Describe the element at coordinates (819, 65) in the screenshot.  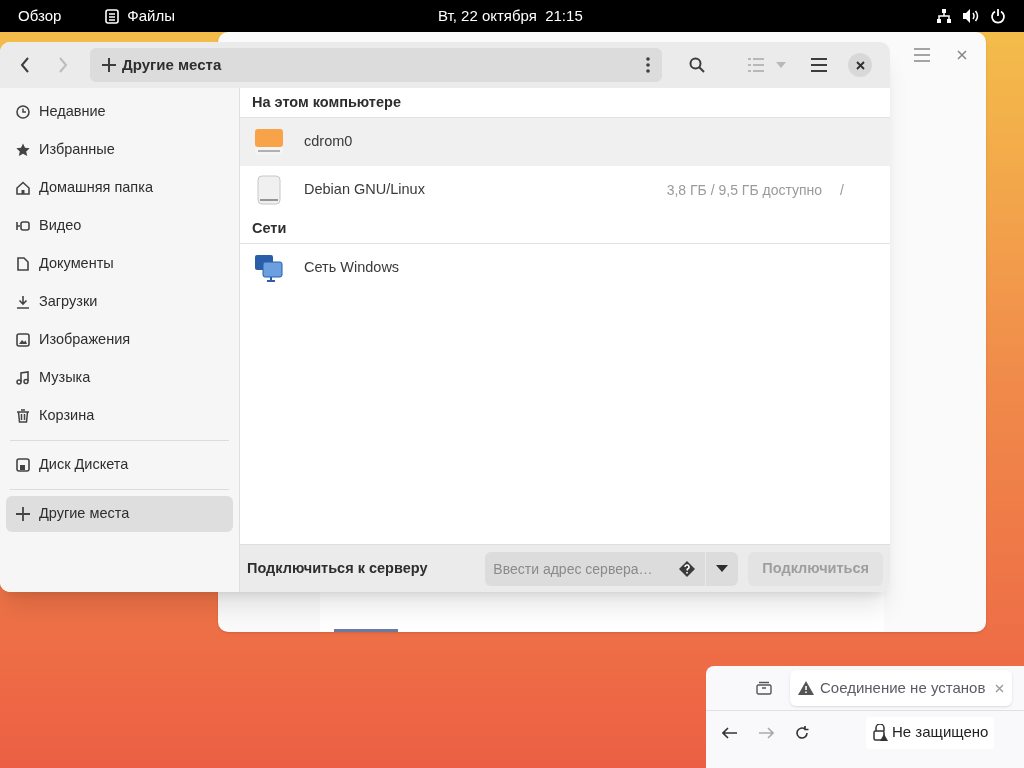
I see `menu-icon` at that location.